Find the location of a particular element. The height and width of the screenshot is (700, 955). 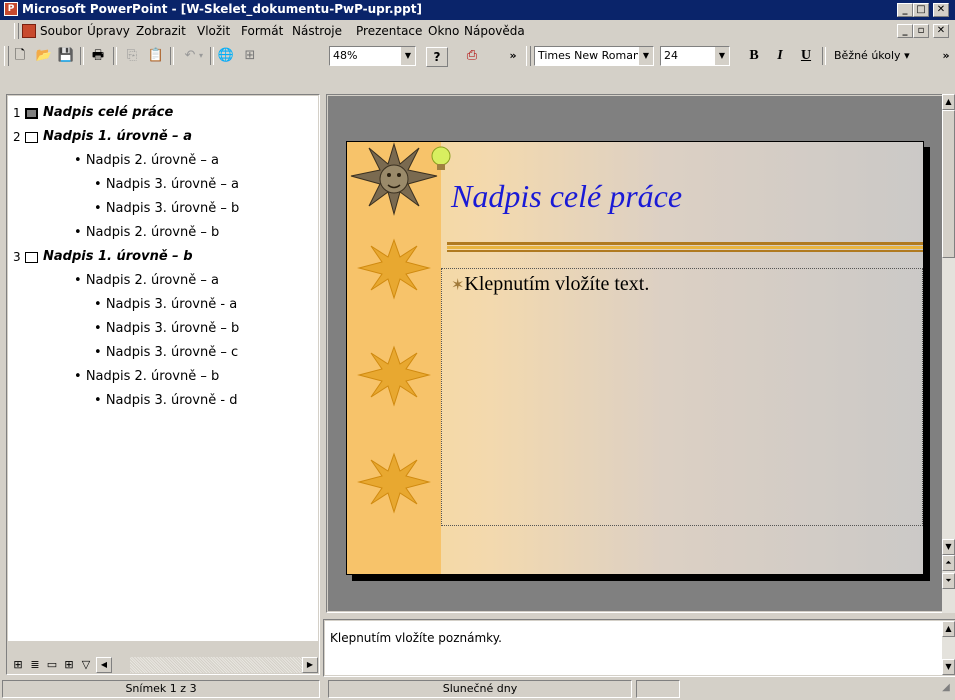

menu-item: Zobrazit is located at coordinates (161, 31).